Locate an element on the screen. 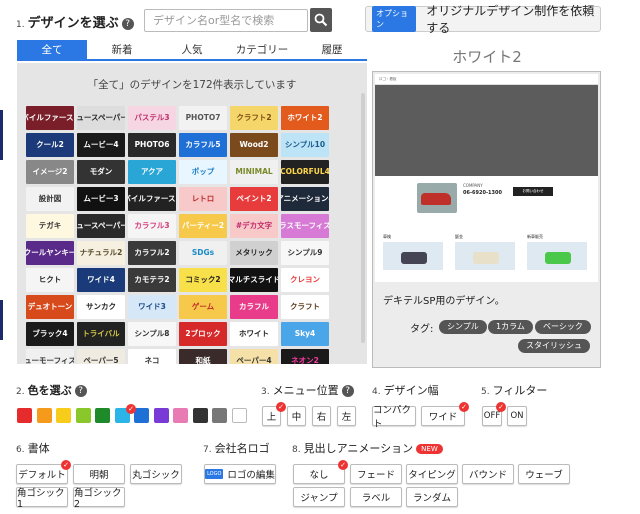  design-thumbnail: イメージ2 is located at coordinates (50, 172).